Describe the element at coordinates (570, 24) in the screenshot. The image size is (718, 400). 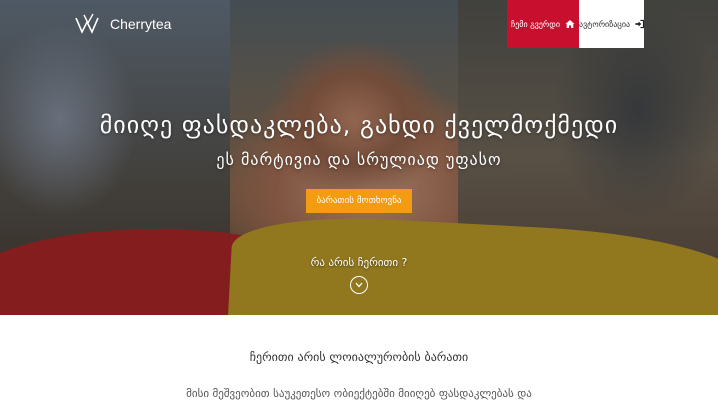
I see `home-icon` at that location.